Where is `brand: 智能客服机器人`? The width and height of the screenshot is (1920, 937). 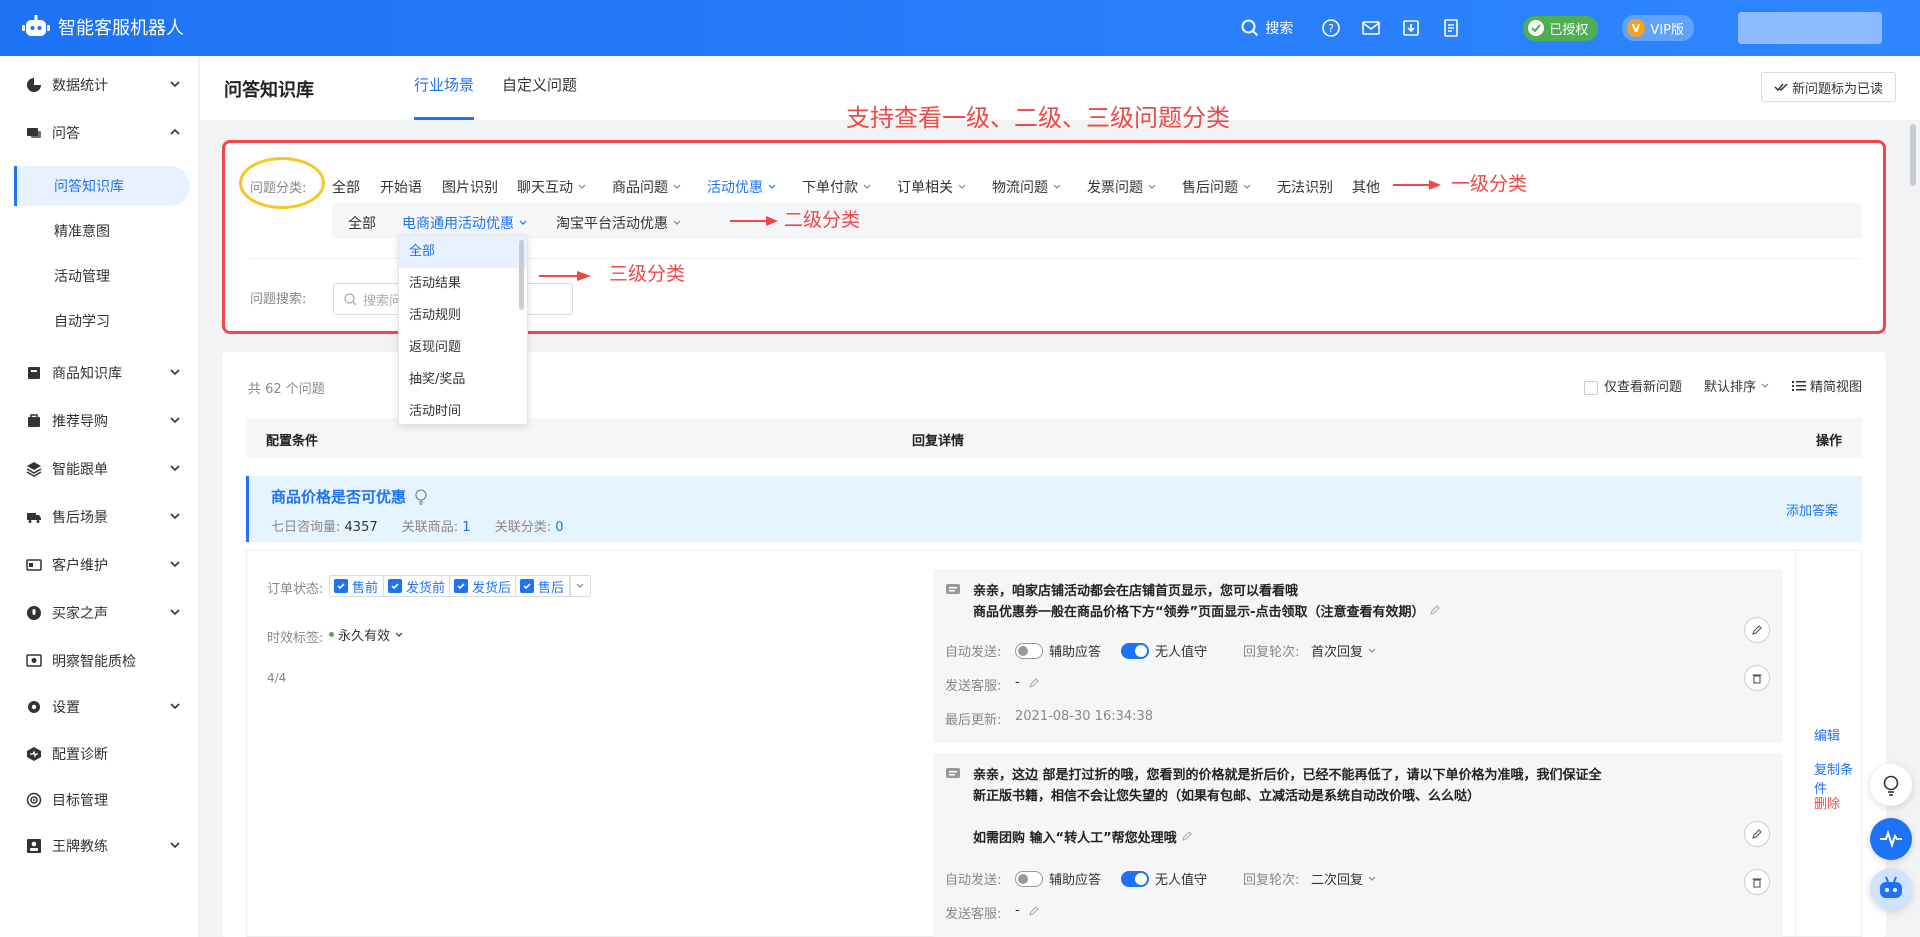 brand: 智能客服机器人 is located at coordinates (103, 27).